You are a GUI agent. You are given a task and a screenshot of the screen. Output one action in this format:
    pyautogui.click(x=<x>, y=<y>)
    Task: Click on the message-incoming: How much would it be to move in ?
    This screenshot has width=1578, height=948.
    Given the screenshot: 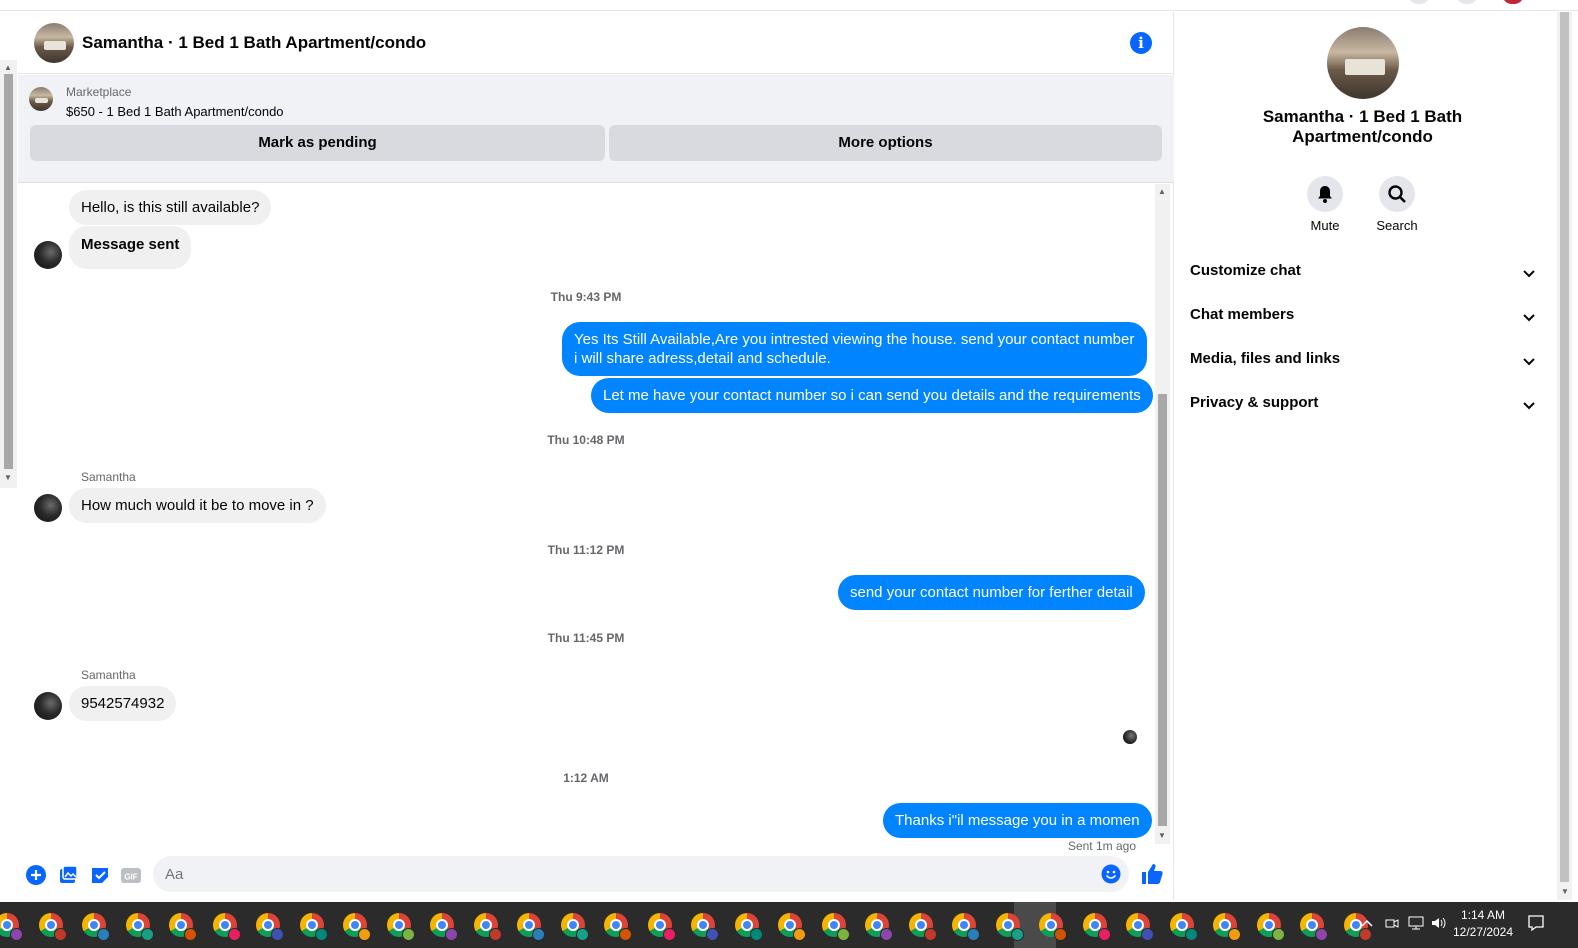 What is the action you would take?
    pyautogui.click(x=197, y=505)
    